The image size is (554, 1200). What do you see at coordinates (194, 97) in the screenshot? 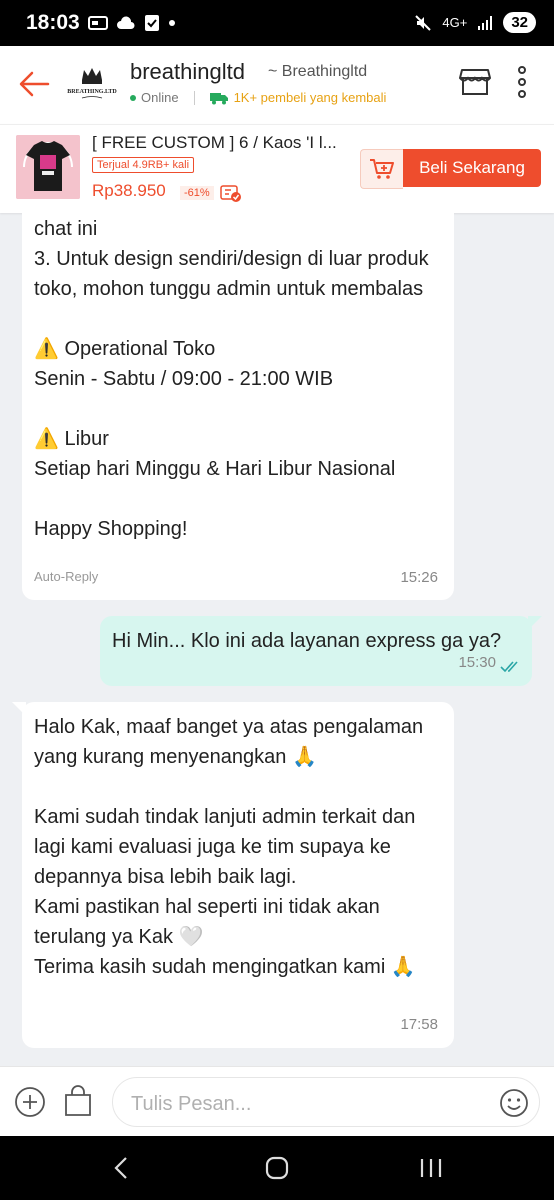
I see `divider` at bounding box center [194, 97].